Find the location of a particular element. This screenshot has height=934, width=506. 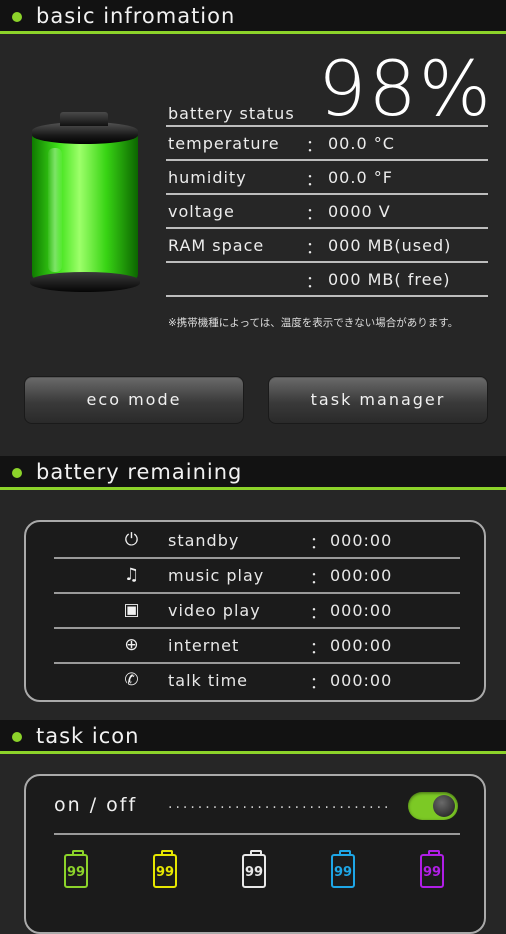

task-icon-yellow: 99 is located at coordinates (165, 869).